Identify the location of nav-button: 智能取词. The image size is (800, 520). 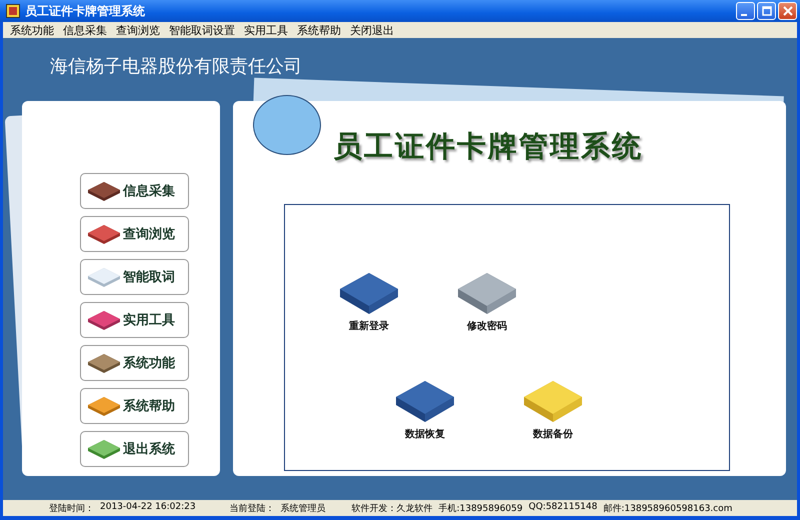
(134, 277).